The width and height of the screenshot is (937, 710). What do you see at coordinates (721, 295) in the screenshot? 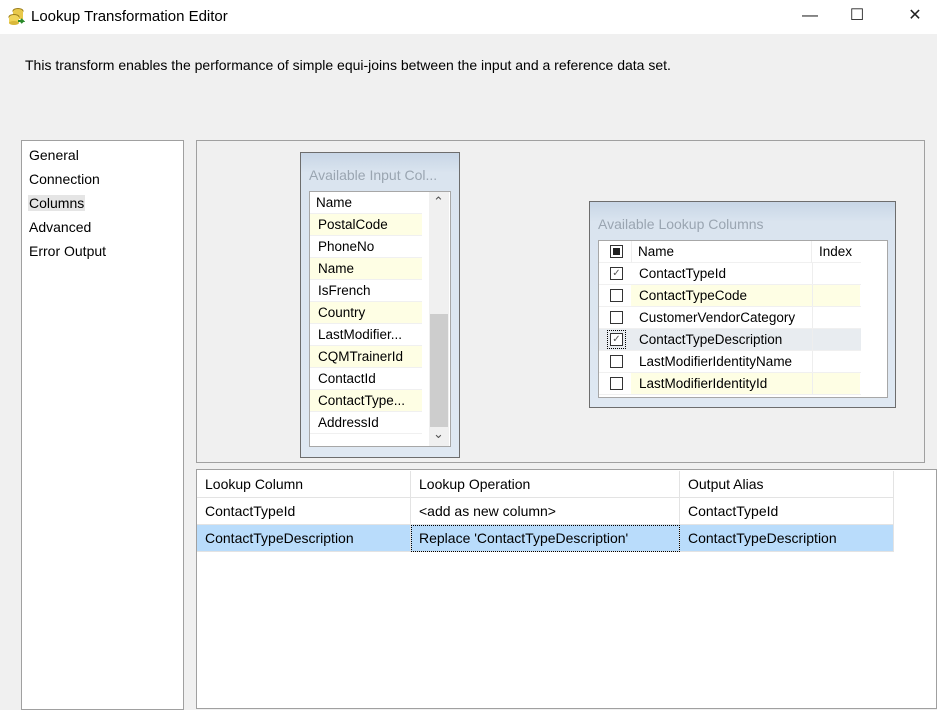
I see `lookup-column-name: ContactTypeCode` at bounding box center [721, 295].